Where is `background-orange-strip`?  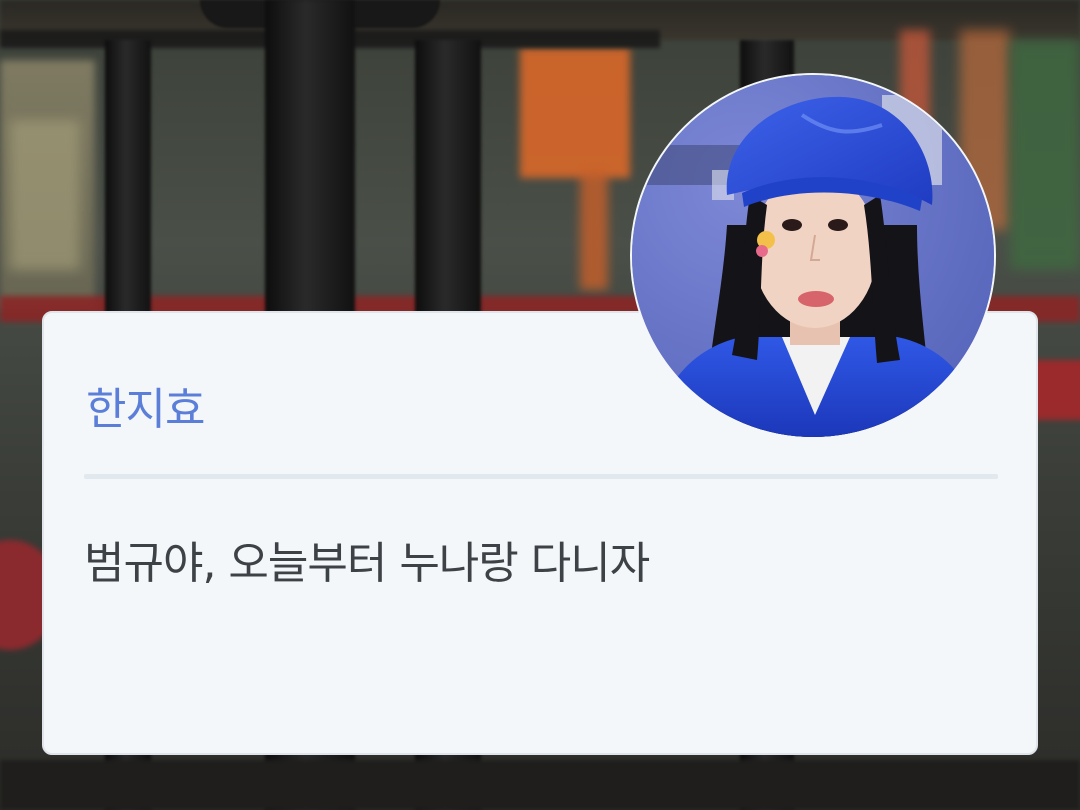
background-orange-strip is located at coordinates (594, 230).